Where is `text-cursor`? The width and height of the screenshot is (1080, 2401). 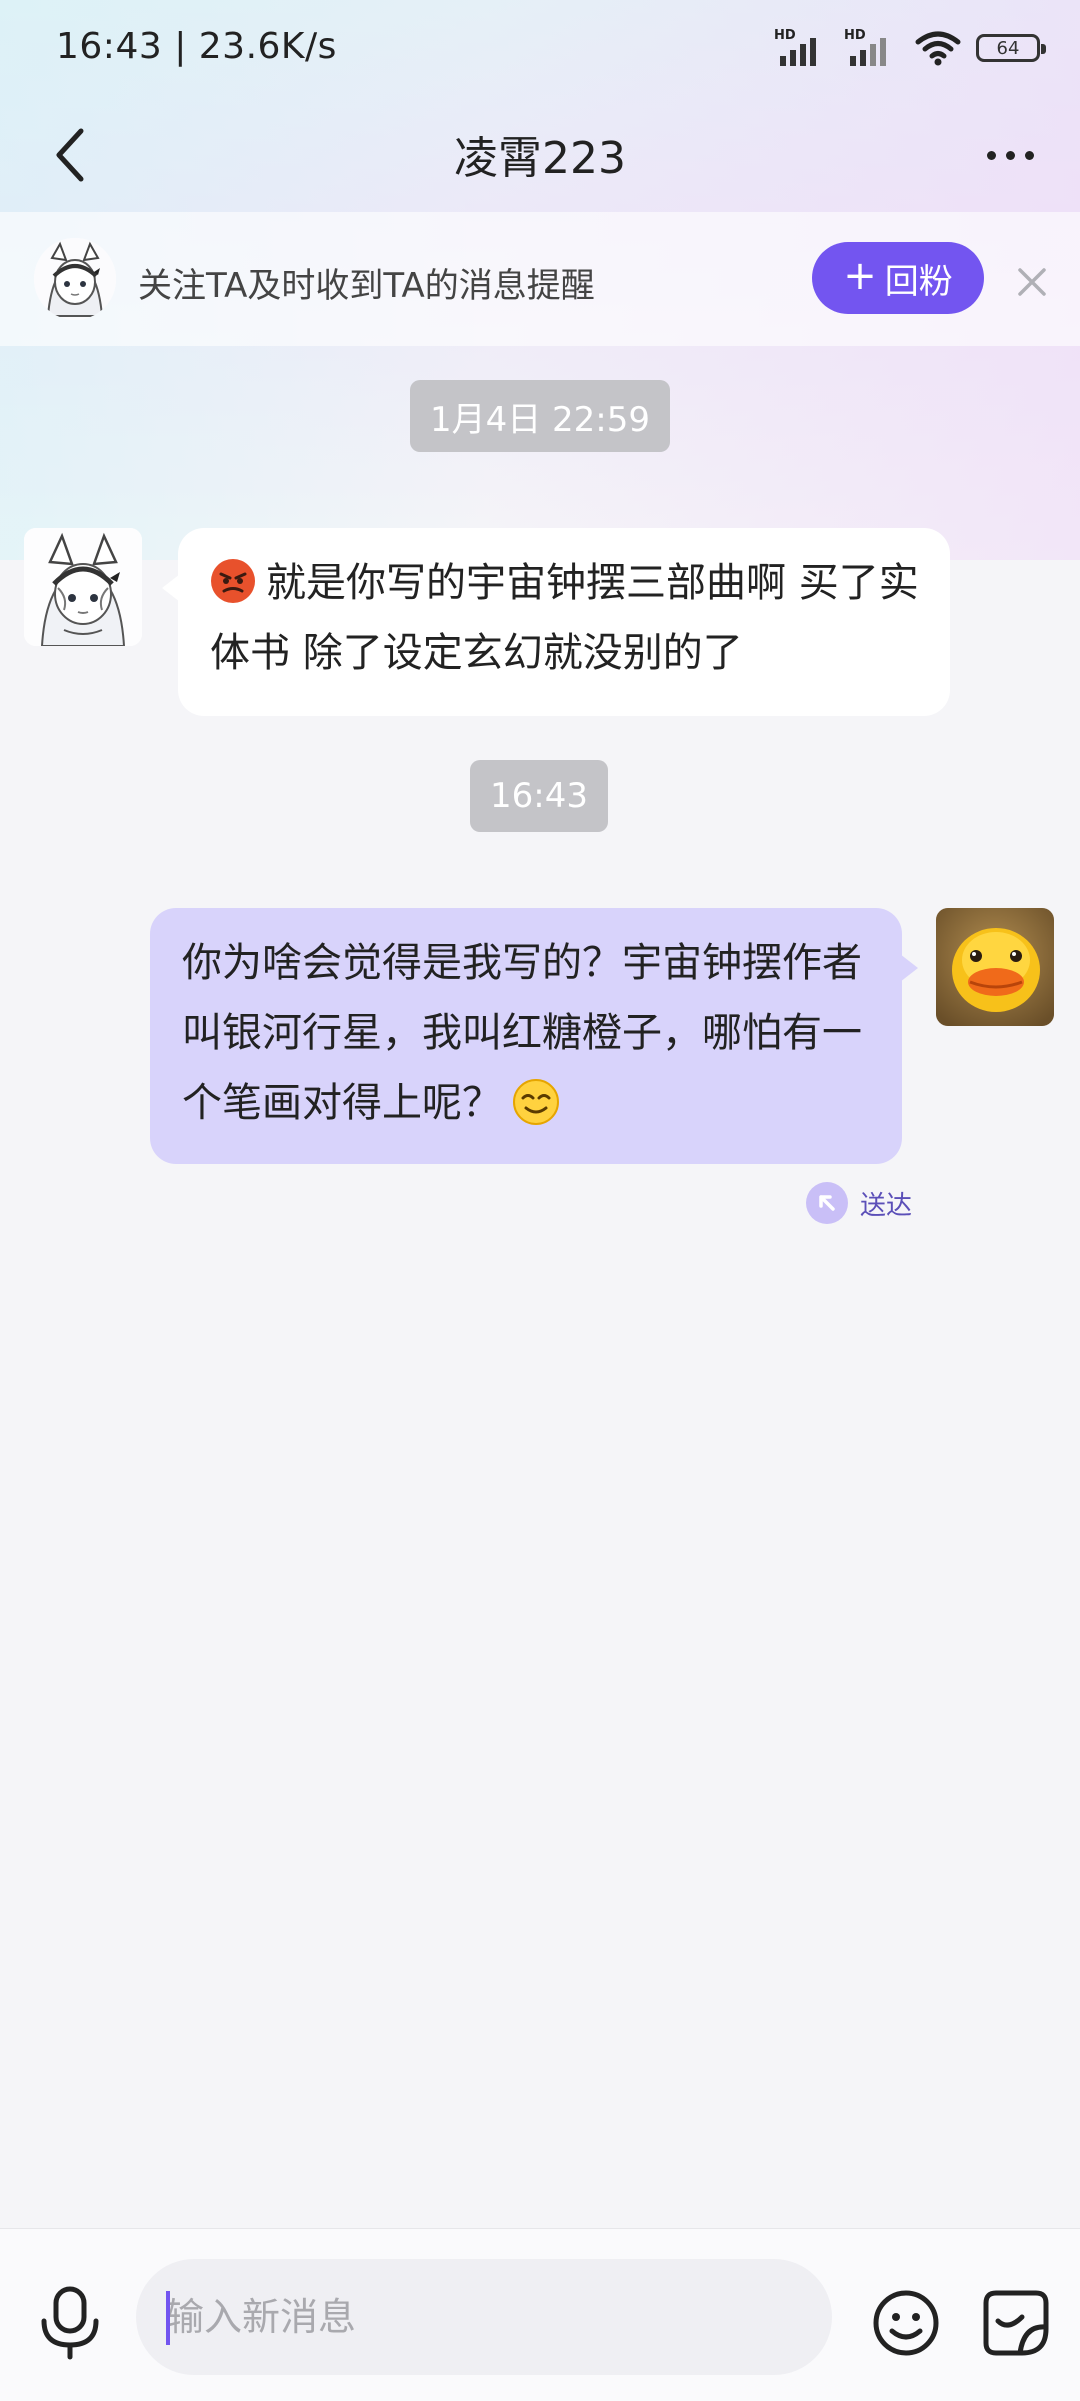 text-cursor is located at coordinates (168, 2318).